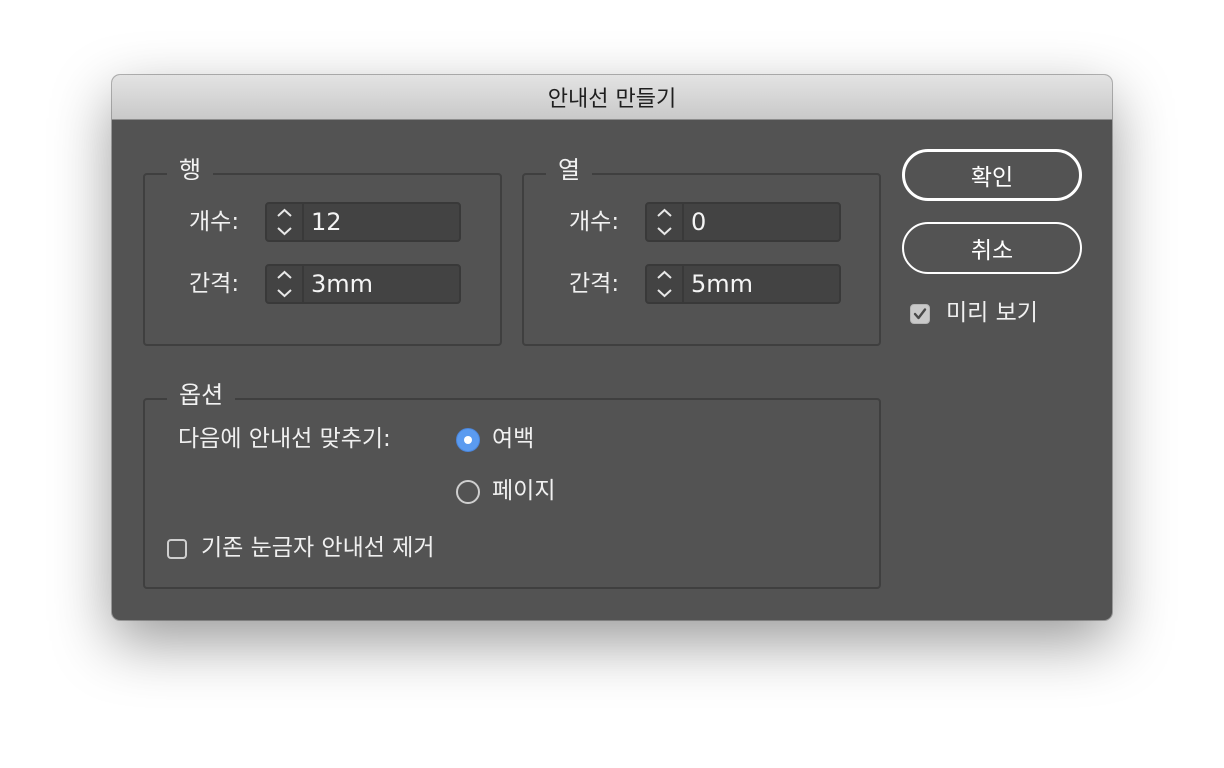  I want to click on columns-count-field: 0, so click(743, 222).